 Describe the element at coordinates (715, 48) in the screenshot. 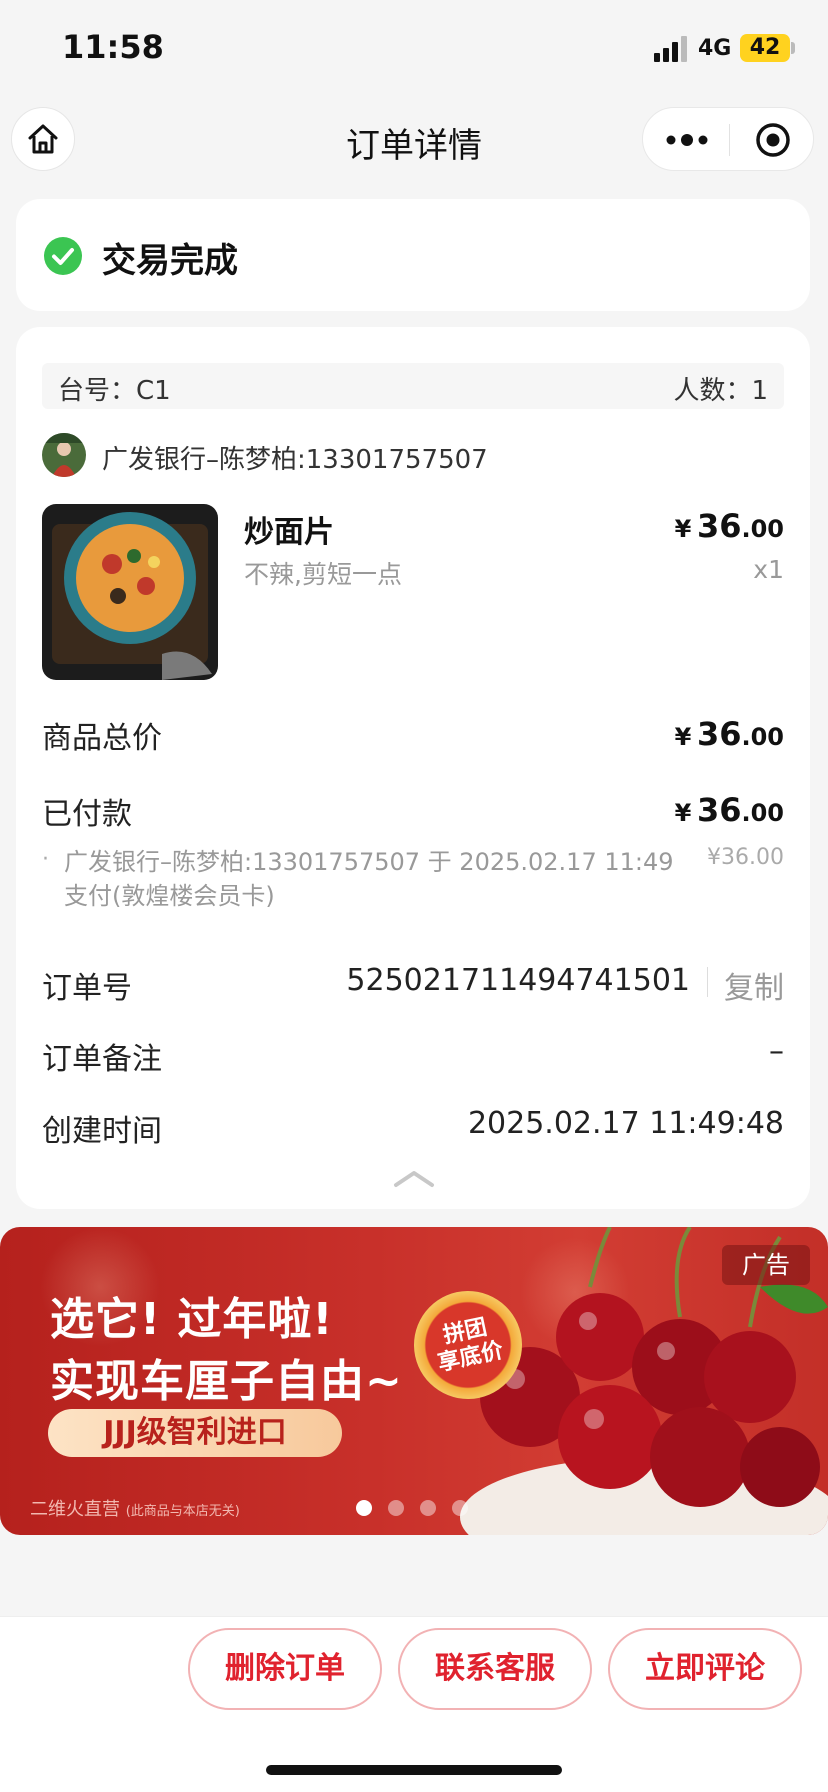

I see `network-label: 4G` at that location.